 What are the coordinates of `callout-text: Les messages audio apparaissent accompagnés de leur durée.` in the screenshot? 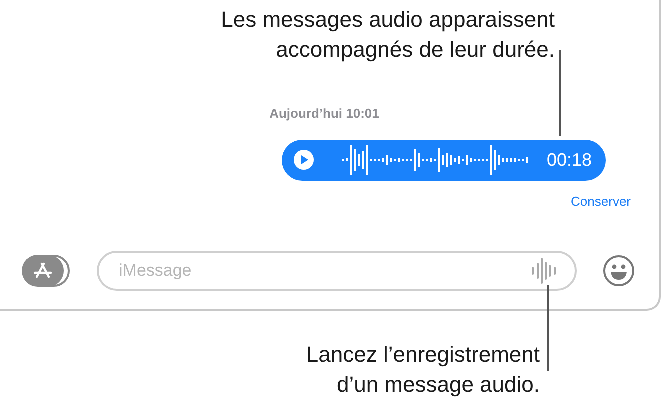 It's located at (388, 35).